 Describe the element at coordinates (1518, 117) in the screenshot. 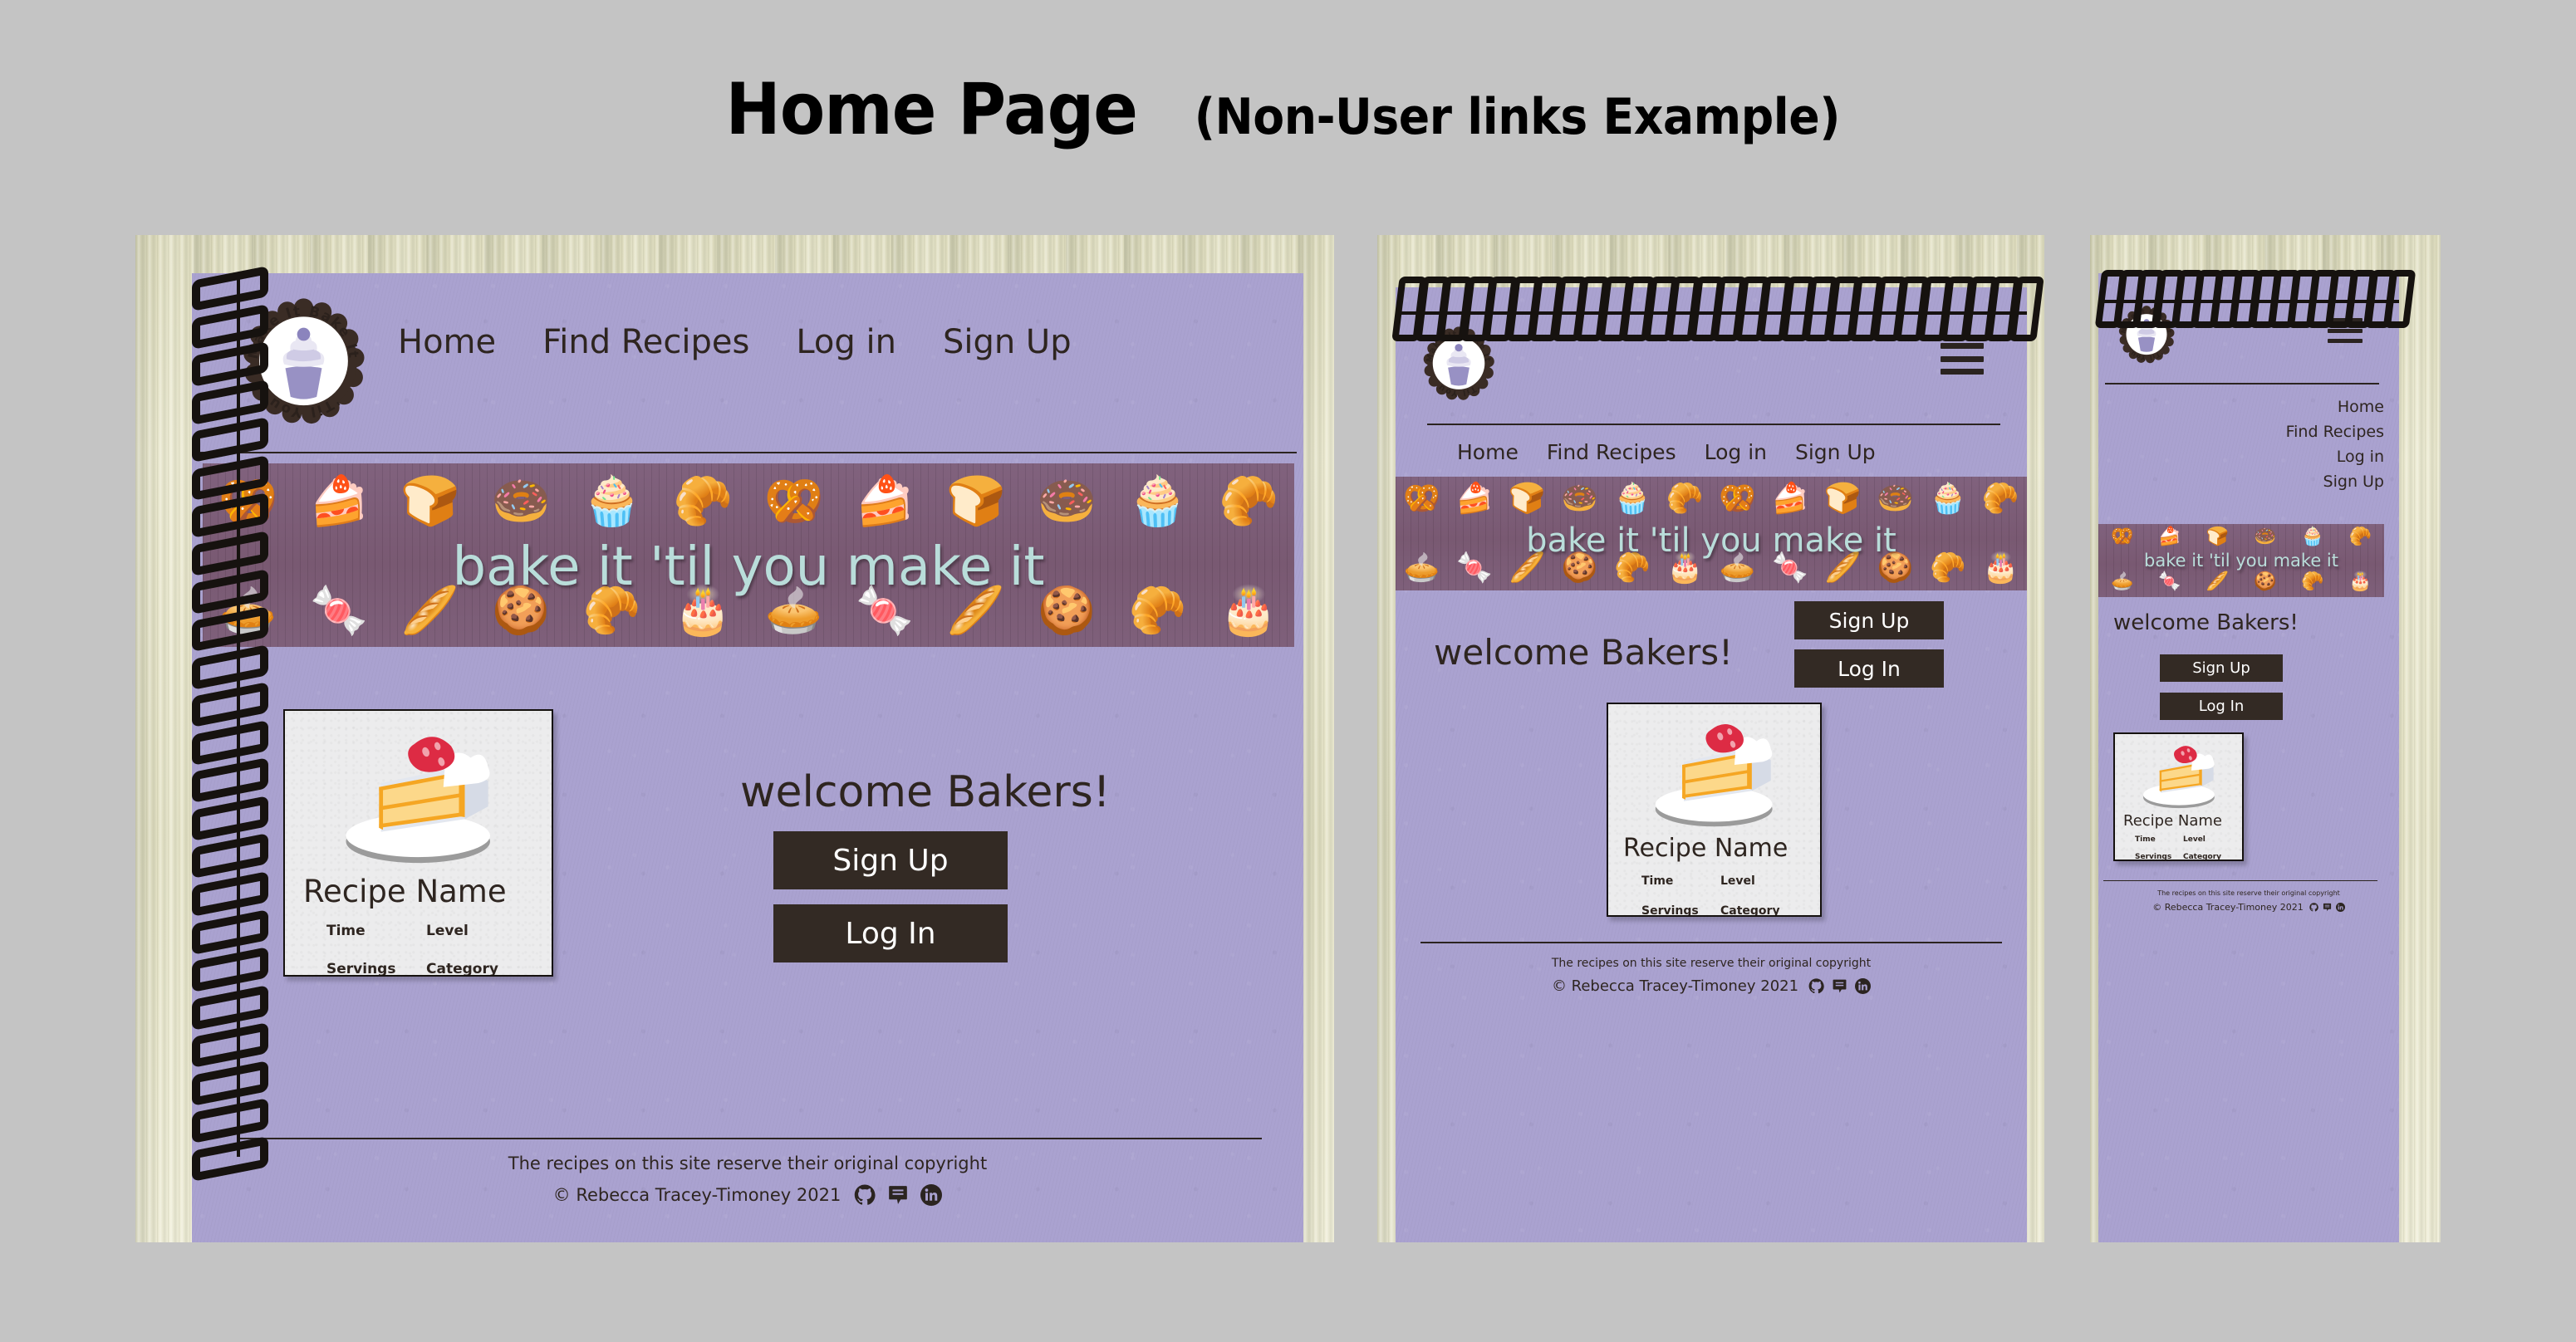

I see `page-title-sub: (Non-User links Example)` at that location.